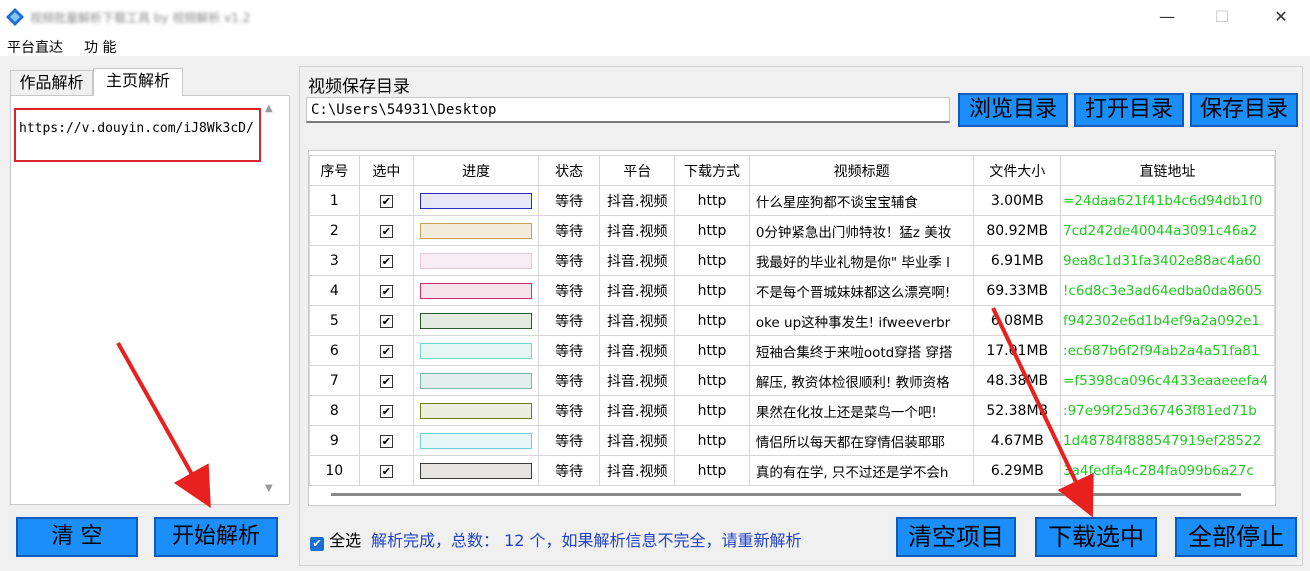  I want to click on header-index: 序号, so click(334, 170).